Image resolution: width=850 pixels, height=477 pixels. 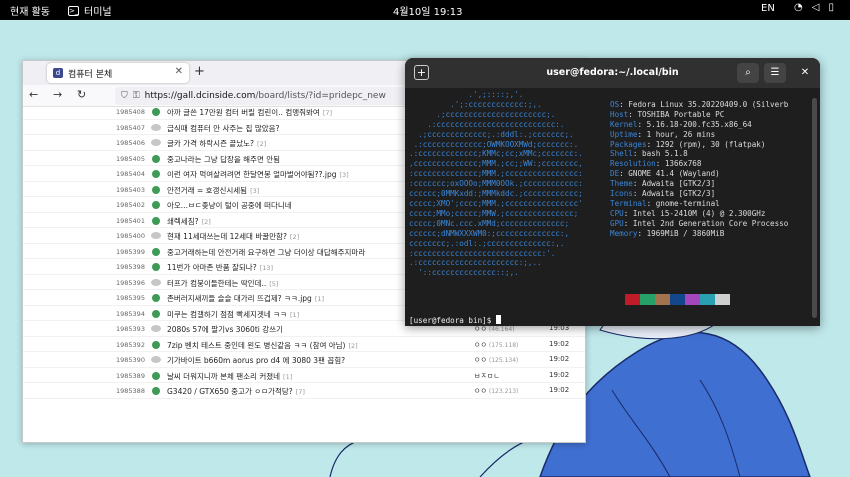 What do you see at coordinates (262, 345) in the screenshot?
I see `post-title: 7zip 벤치 테스트 중인데 왼도 병신같음 ㅋㅋ (참여 아님) [2]` at bounding box center [262, 345].